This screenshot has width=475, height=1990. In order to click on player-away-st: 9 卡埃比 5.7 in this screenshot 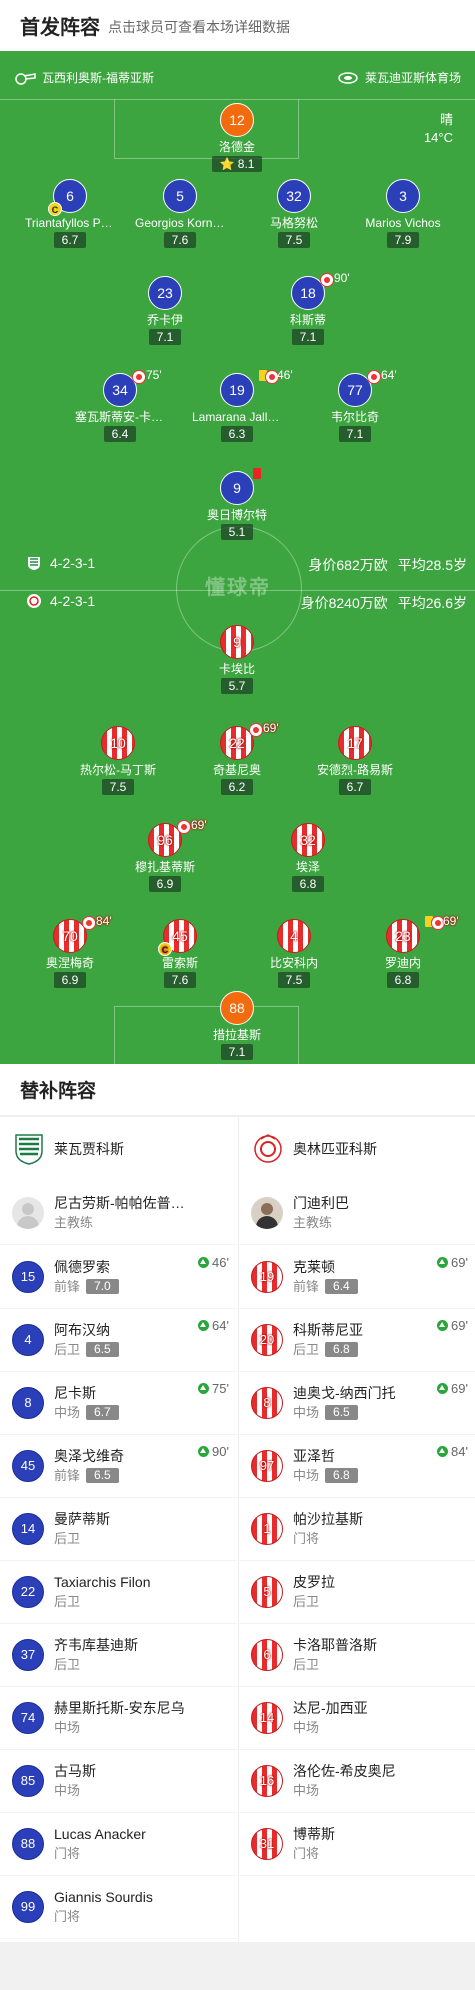, I will do `click(237, 660)`.